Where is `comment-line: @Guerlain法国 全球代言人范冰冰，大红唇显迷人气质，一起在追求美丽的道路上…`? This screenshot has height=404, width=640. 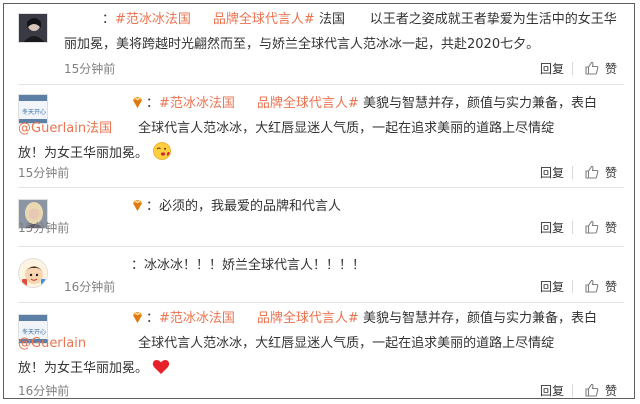 comment-line: @Guerlain法国 全球代言人范冰冰，大红唇显迷人气质，一起在追求美丽的道路上… is located at coordinates (286, 128).